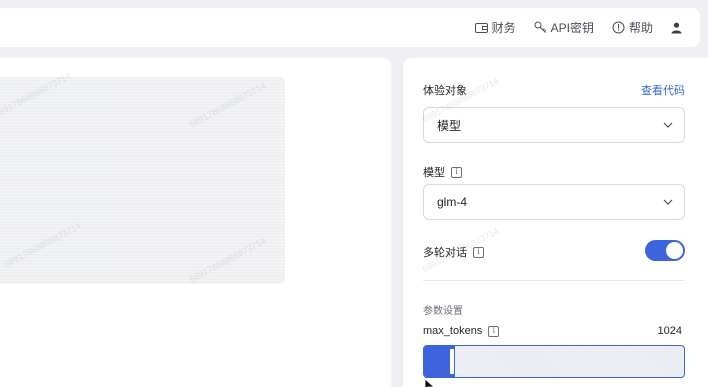 This screenshot has height=387, width=708. I want to click on model-select: glm-4, so click(554, 202).